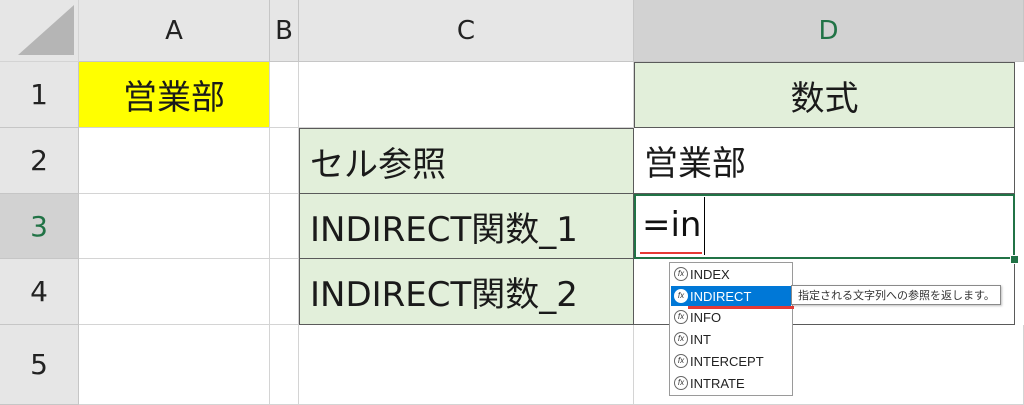 The height and width of the screenshot is (405, 1024). I want to click on autocomplete-item-int: fx INT, so click(731, 339).